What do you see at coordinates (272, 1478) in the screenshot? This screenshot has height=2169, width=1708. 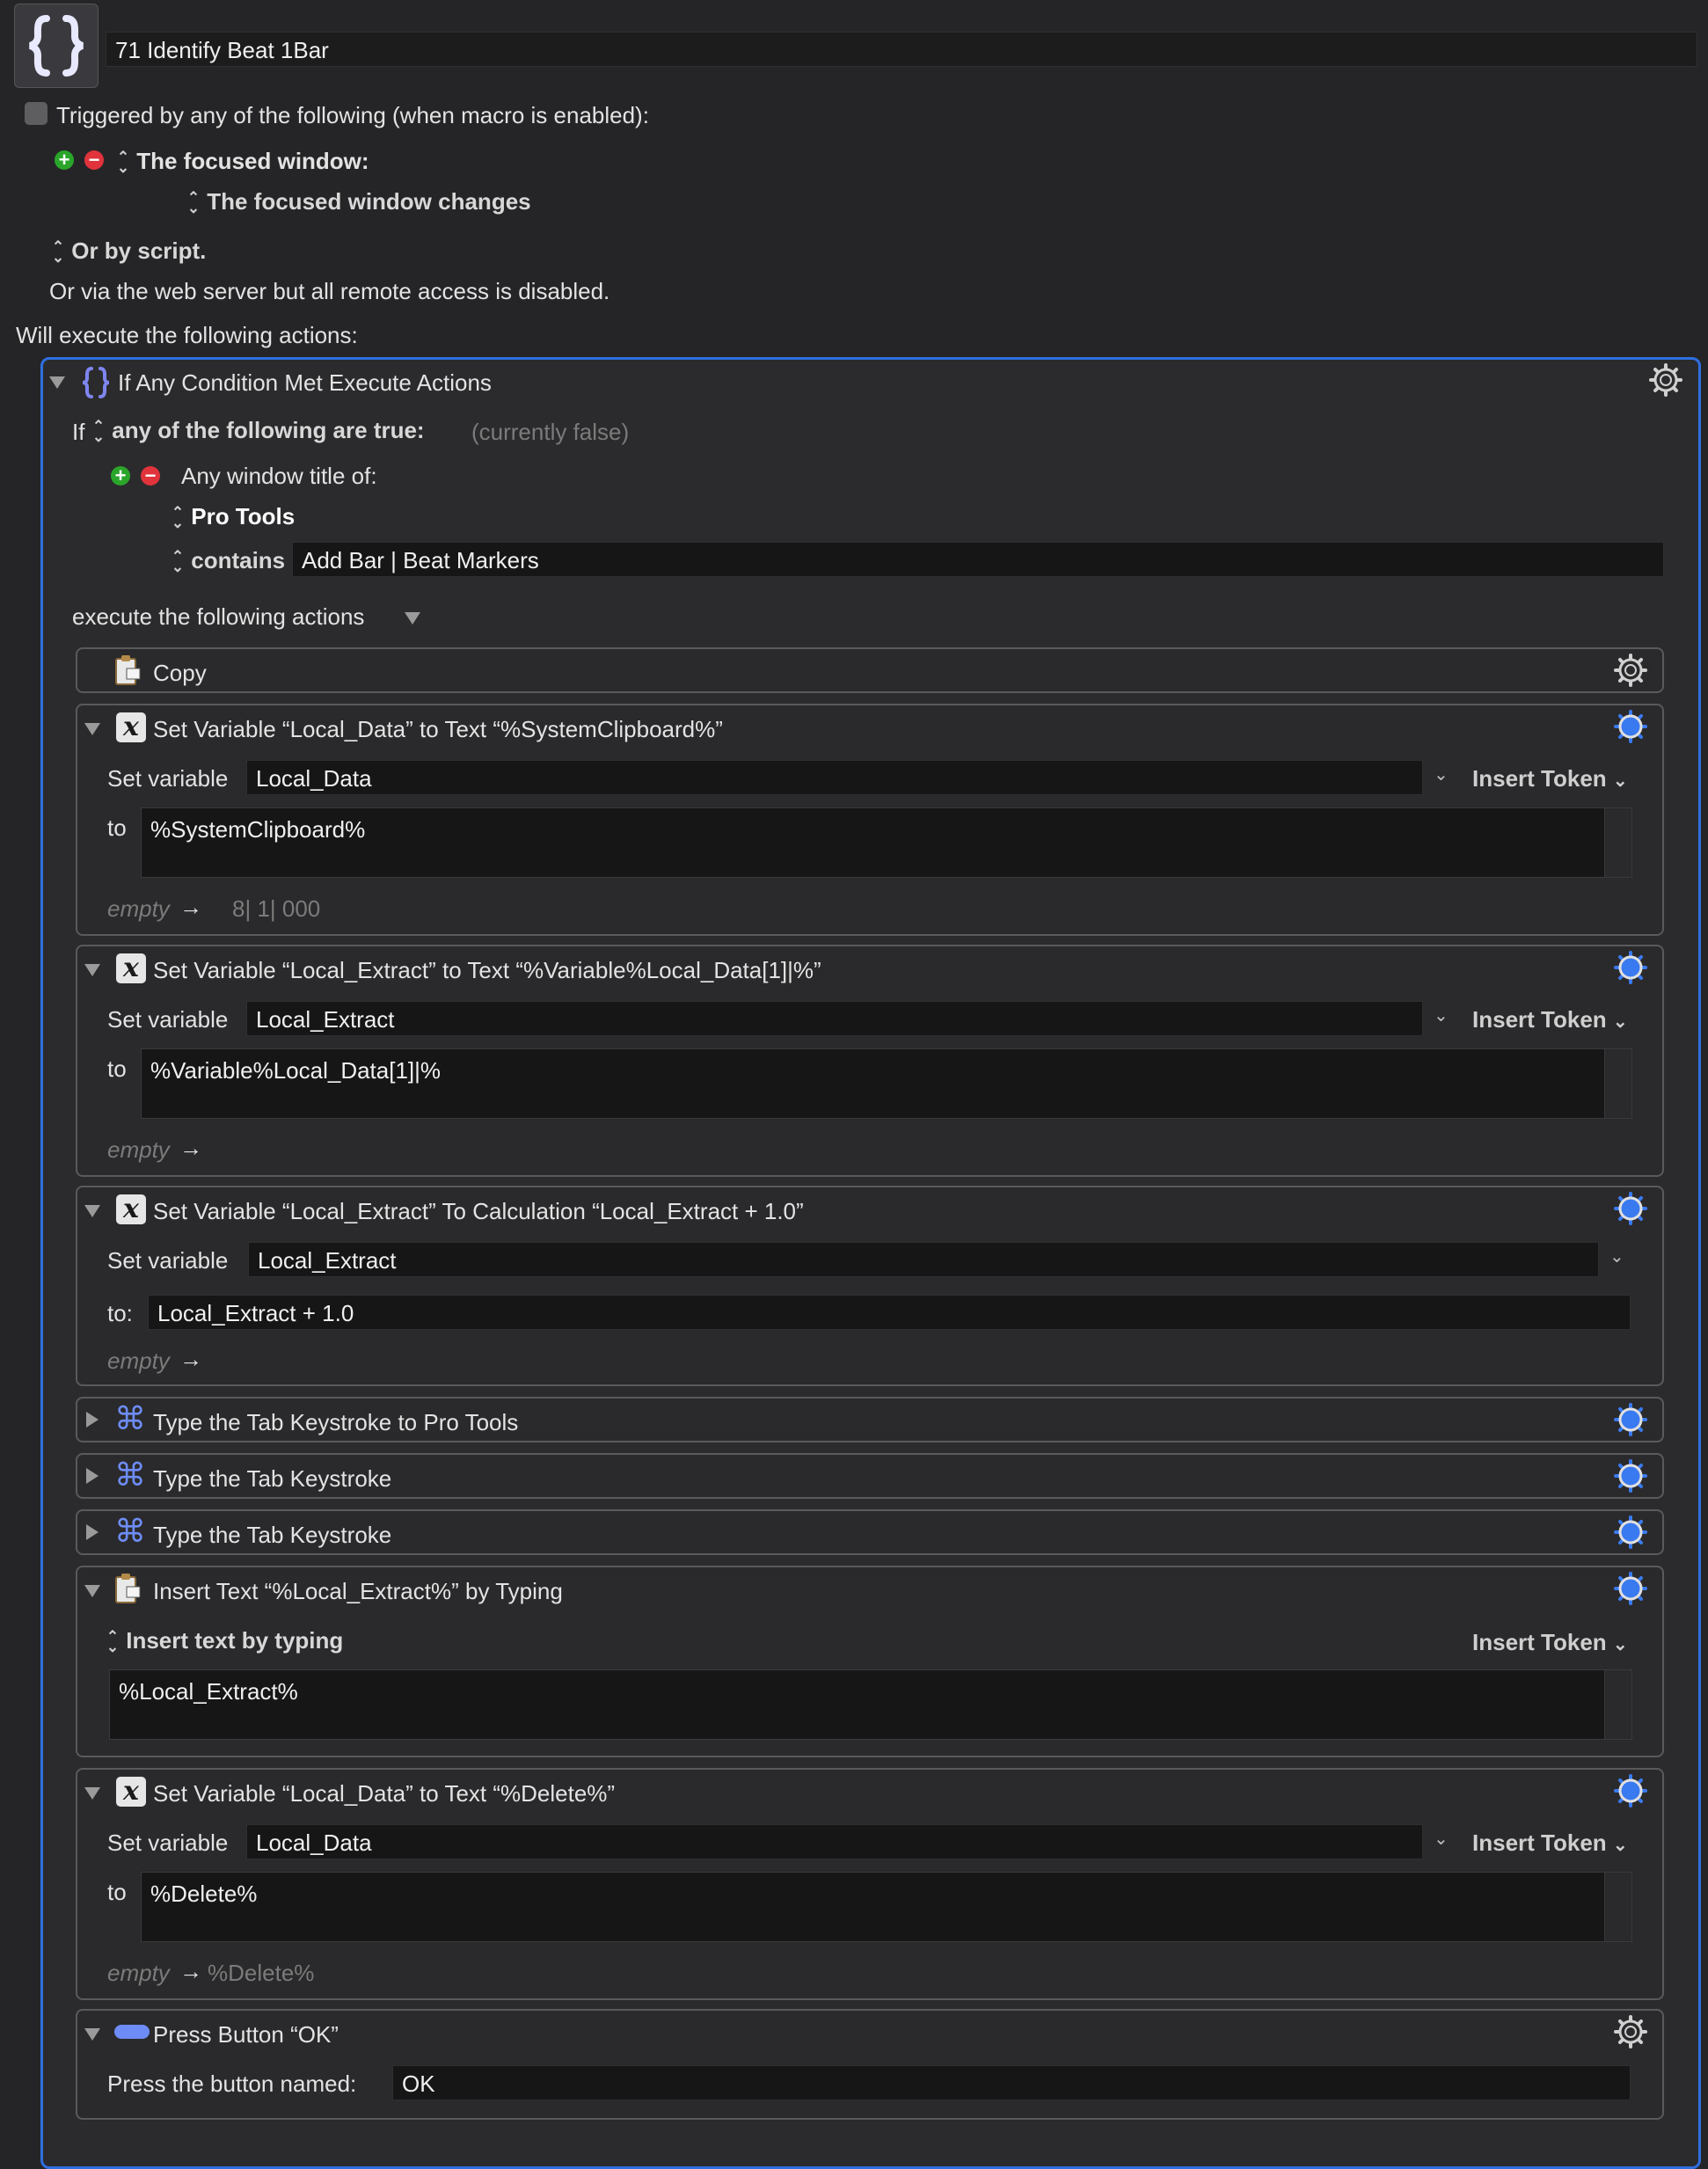 I see `action-title: Type the Tab Keystroke` at bounding box center [272, 1478].